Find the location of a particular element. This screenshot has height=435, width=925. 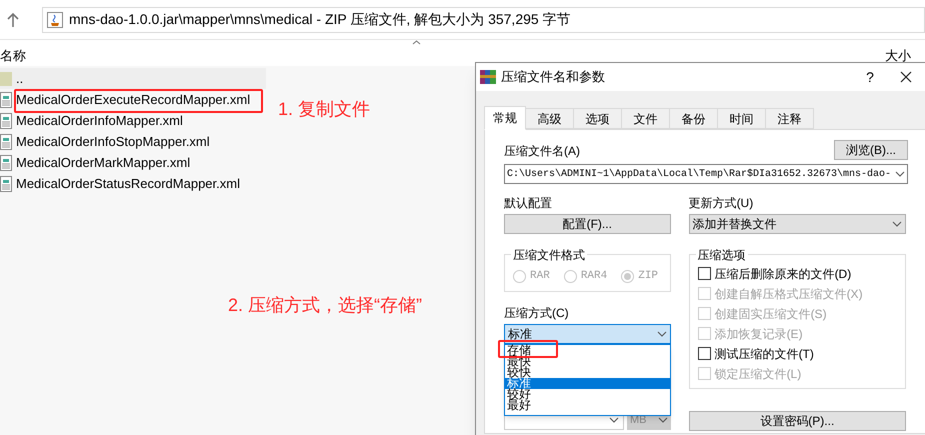

select-value: 添加并替换文件 is located at coordinates (735, 224).